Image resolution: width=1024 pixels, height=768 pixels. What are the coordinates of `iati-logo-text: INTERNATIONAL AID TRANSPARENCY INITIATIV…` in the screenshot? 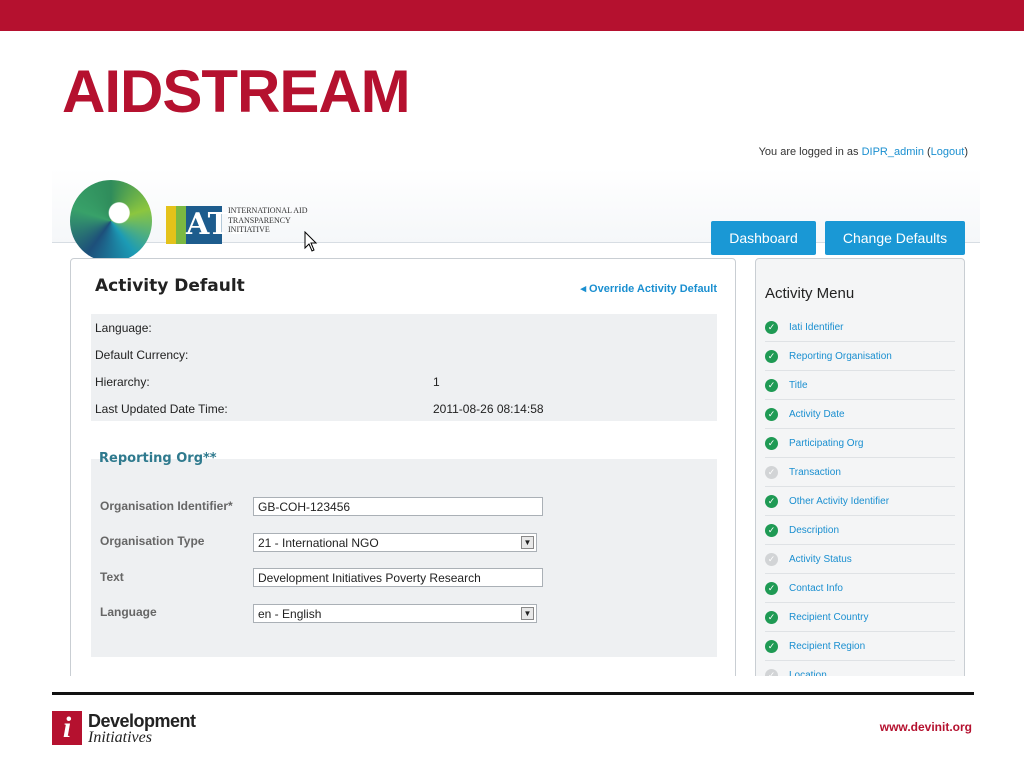 It's located at (268, 220).